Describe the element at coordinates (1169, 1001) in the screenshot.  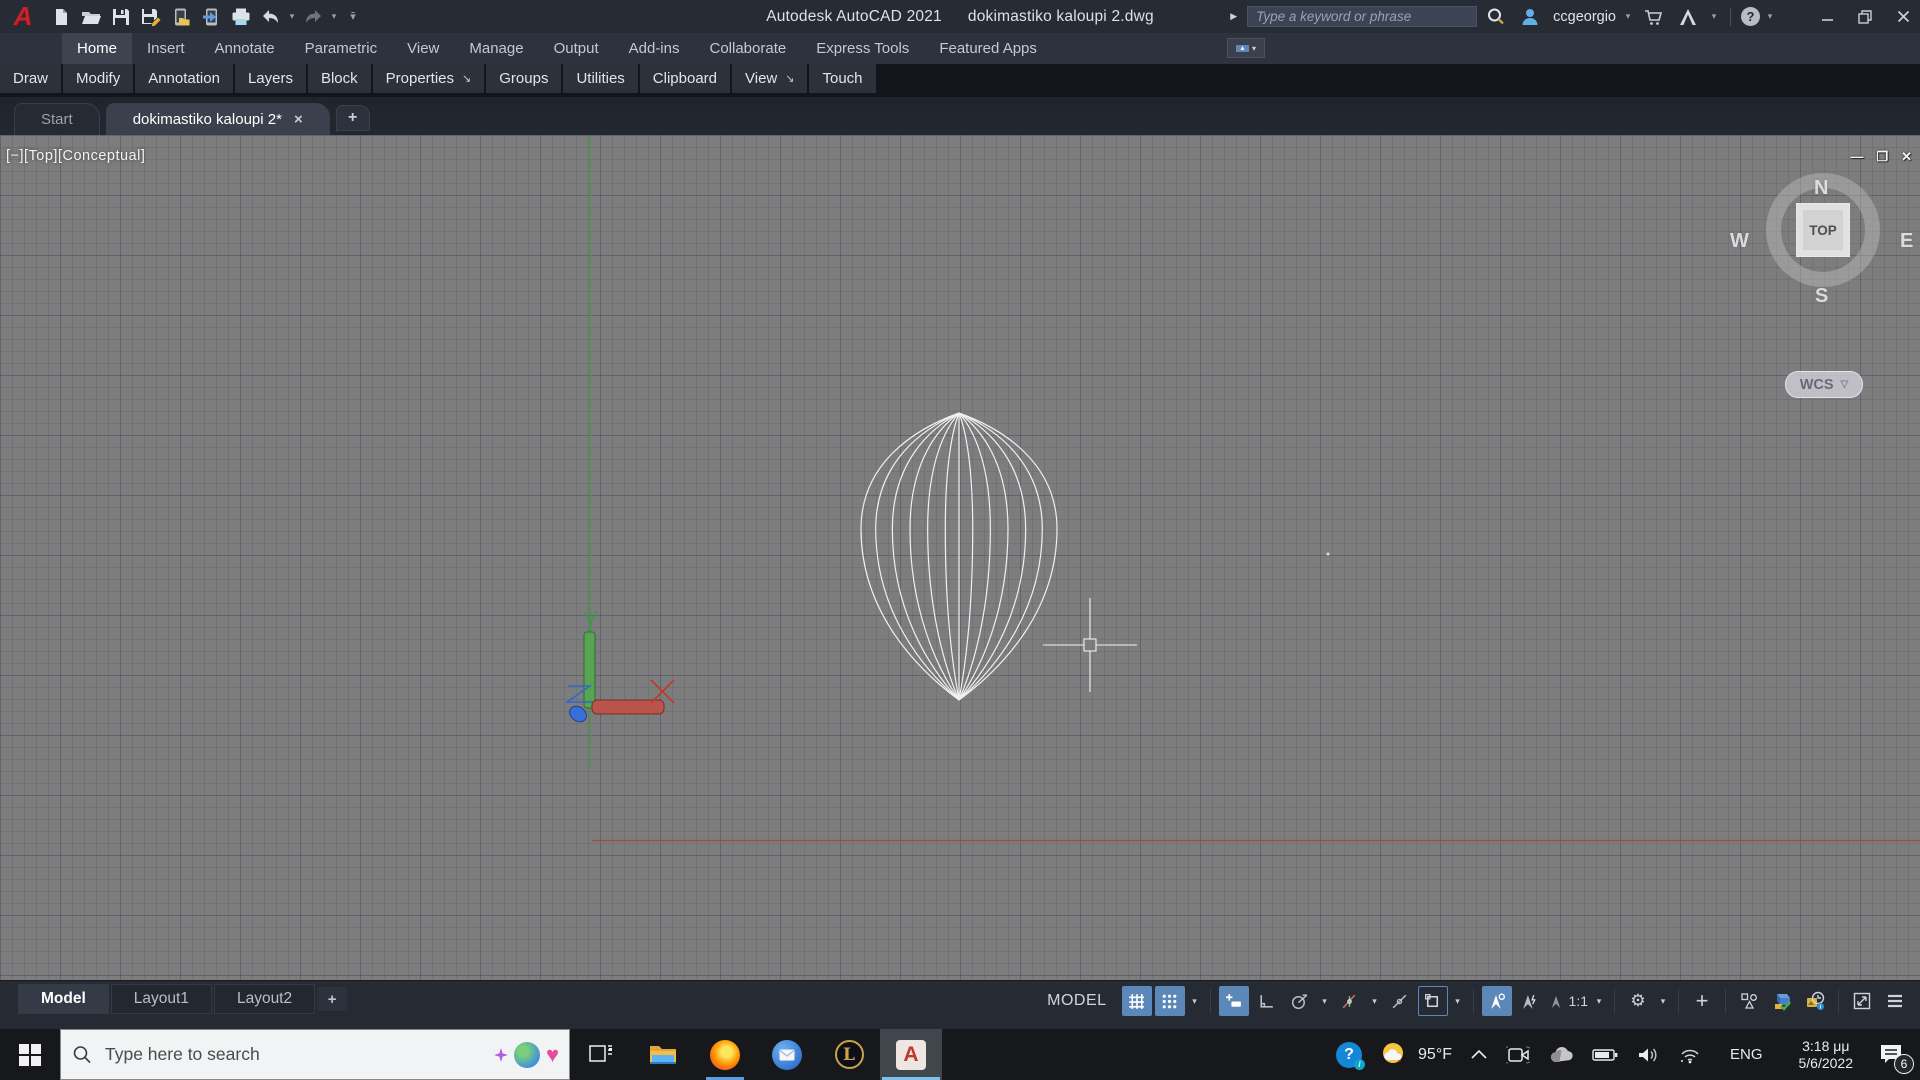
I see `snap-mode-toggle` at that location.